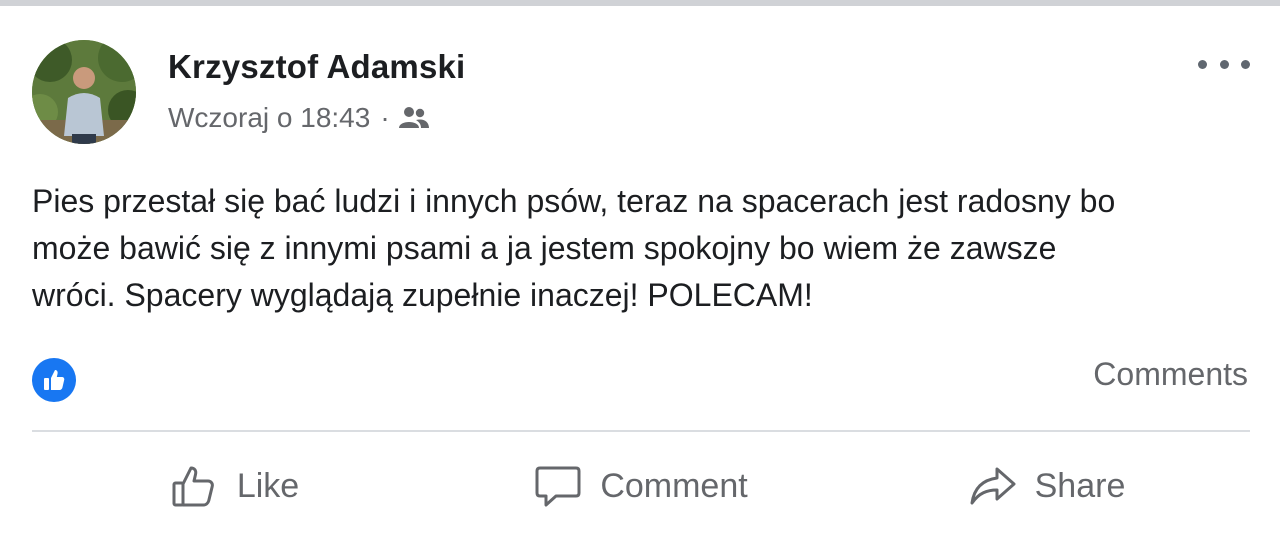  Describe the element at coordinates (268, 485) in the screenshot. I see `like-label: Like` at that location.